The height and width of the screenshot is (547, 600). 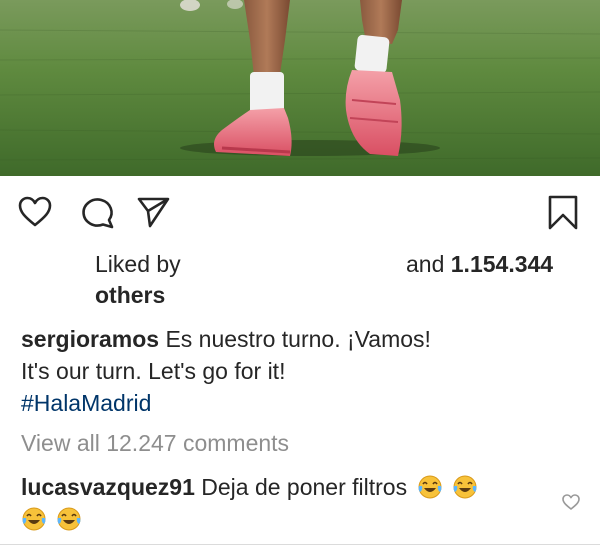 What do you see at coordinates (130, 295) in the screenshot?
I see `likes-others-link: others` at bounding box center [130, 295].